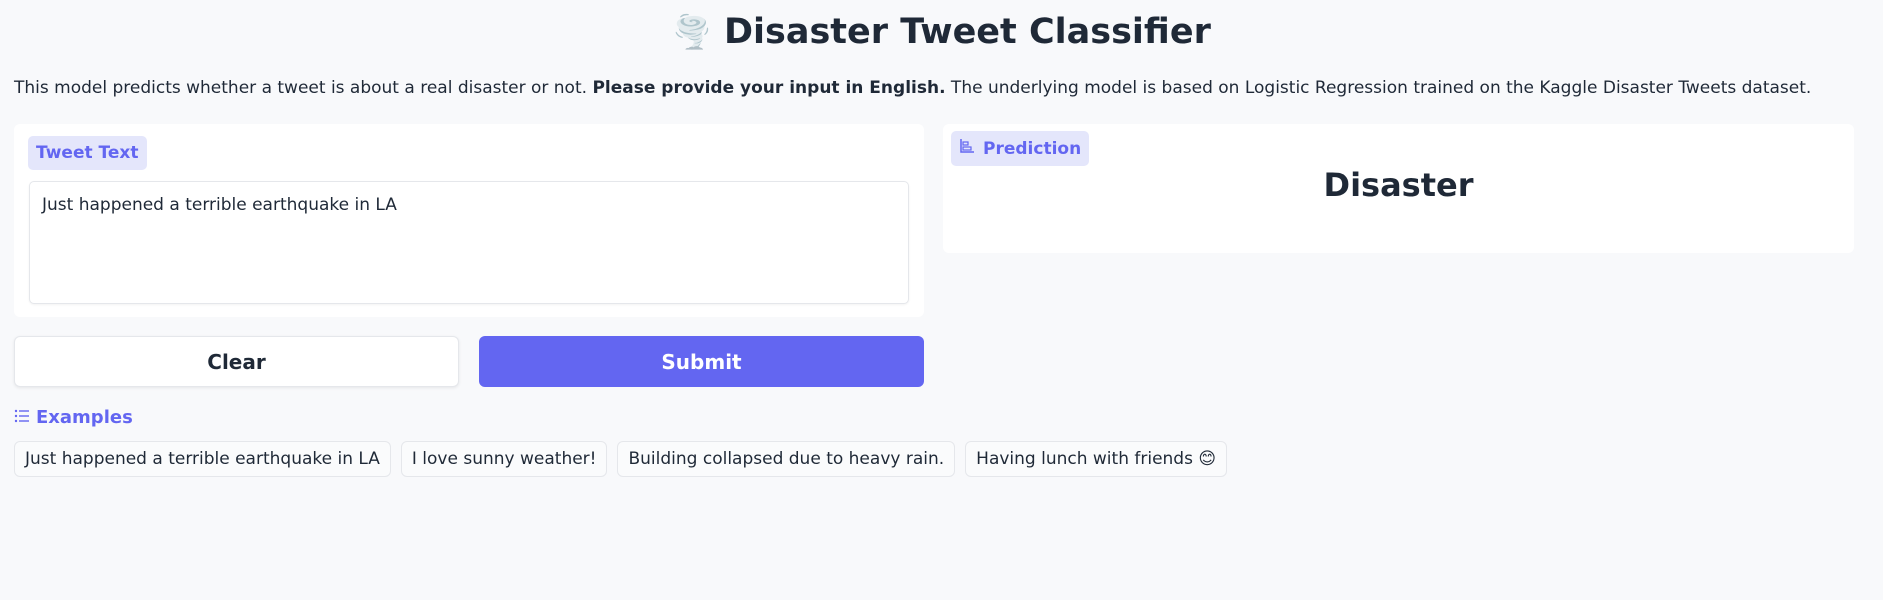 This screenshot has height=600, width=1883. Describe the element at coordinates (1096, 459) in the screenshot. I see `example-item: Having lunch with friends 😊` at that location.